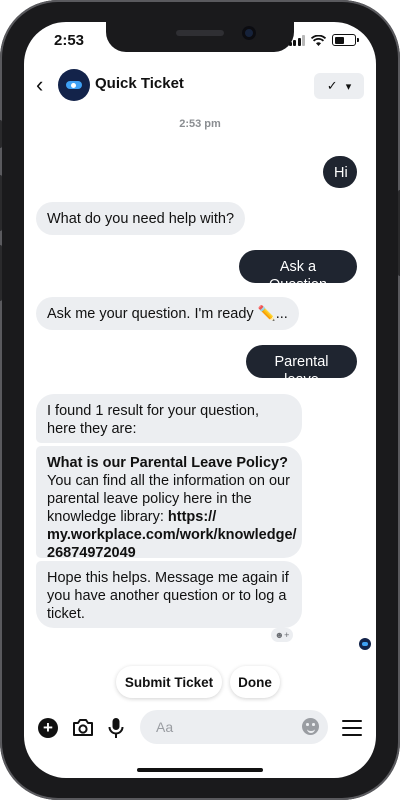 The image size is (400, 800). I want to click on front-camera, so click(249, 33).